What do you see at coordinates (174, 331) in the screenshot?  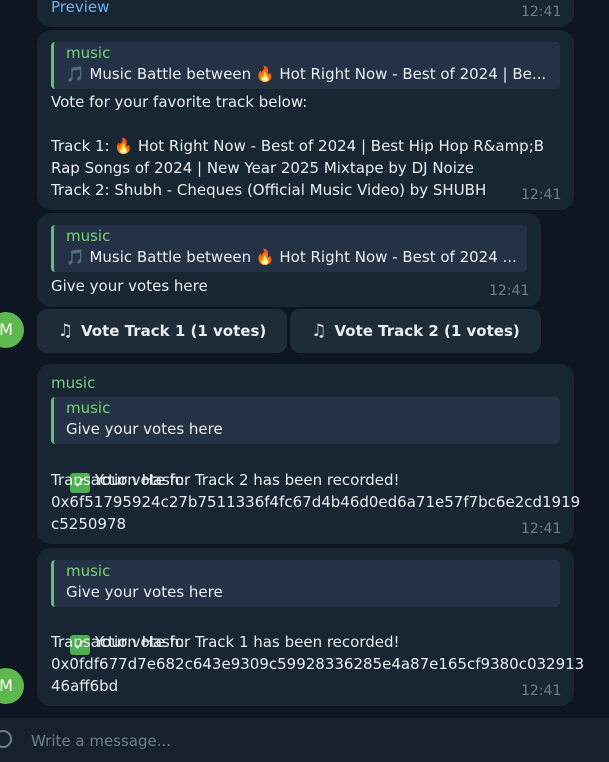 I see `vote-button-label: Vote Track 1 (1 votes)` at bounding box center [174, 331].